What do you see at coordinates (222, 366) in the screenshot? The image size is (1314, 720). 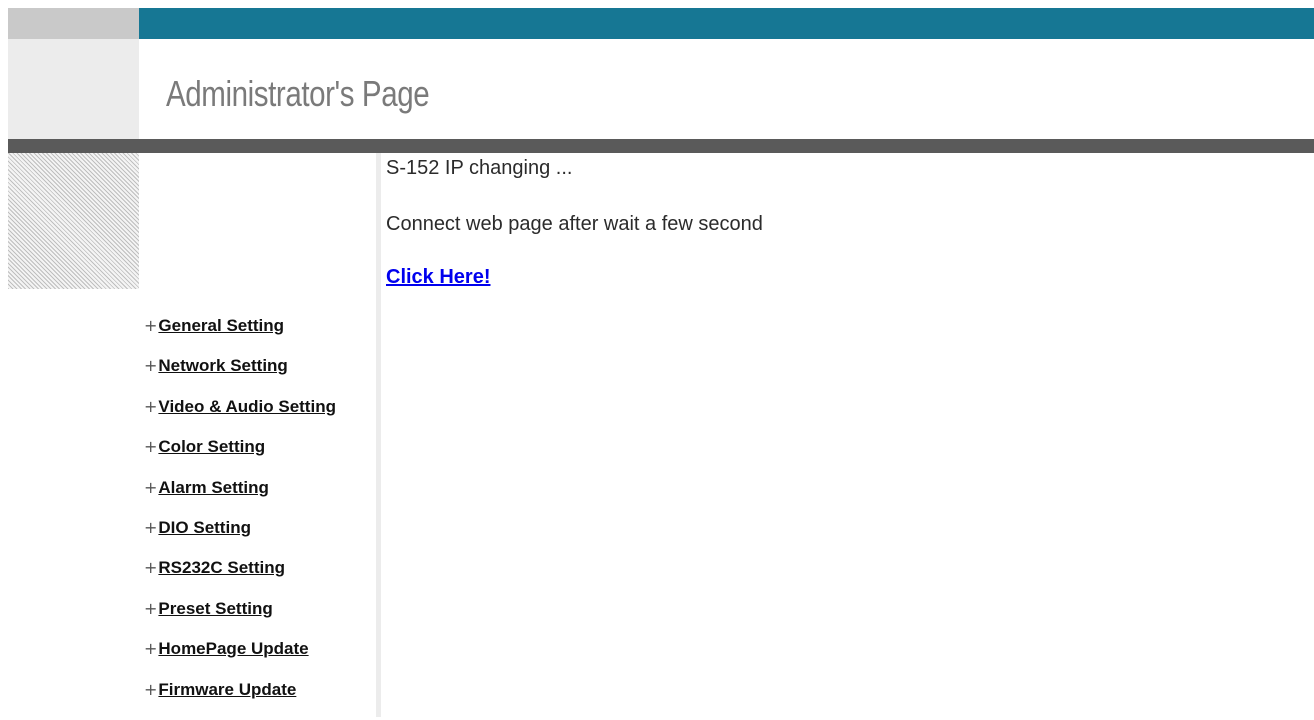 I see `sidebar-link-network-setting: Network Setting` at bounding box center [222, 366].